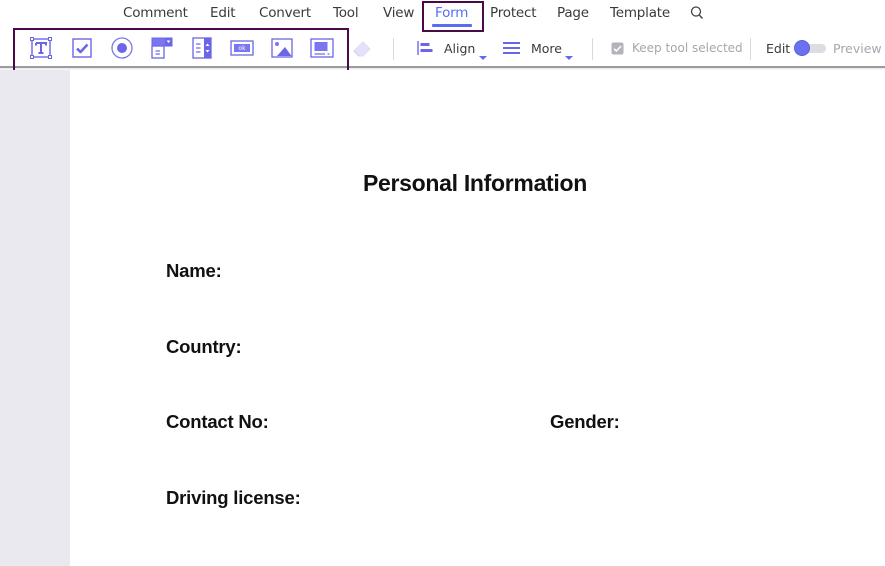  Describe the element at coordinates (511, 48) in the screenshot. I see `menu-lines-icon` at that location.